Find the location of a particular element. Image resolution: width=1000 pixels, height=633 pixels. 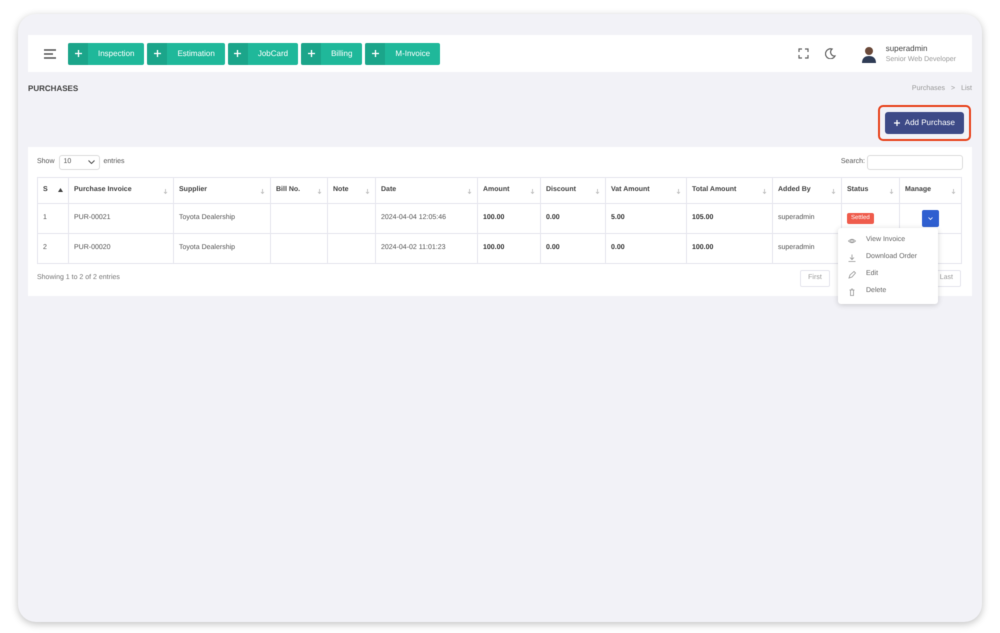

moon-icon is located at coordinates (830, 53).